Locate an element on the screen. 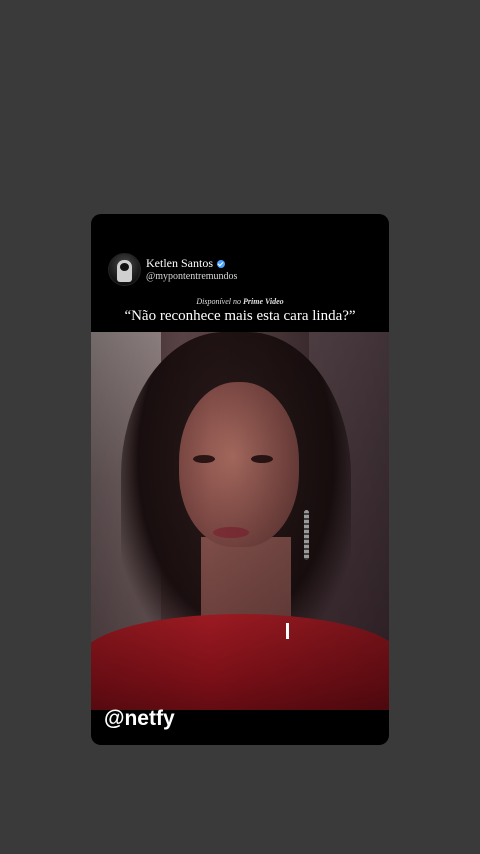 The width and height of the screenshot is (480, 854). availability-caption: Disponível no Prime Video is located at coordinates (240, 301).